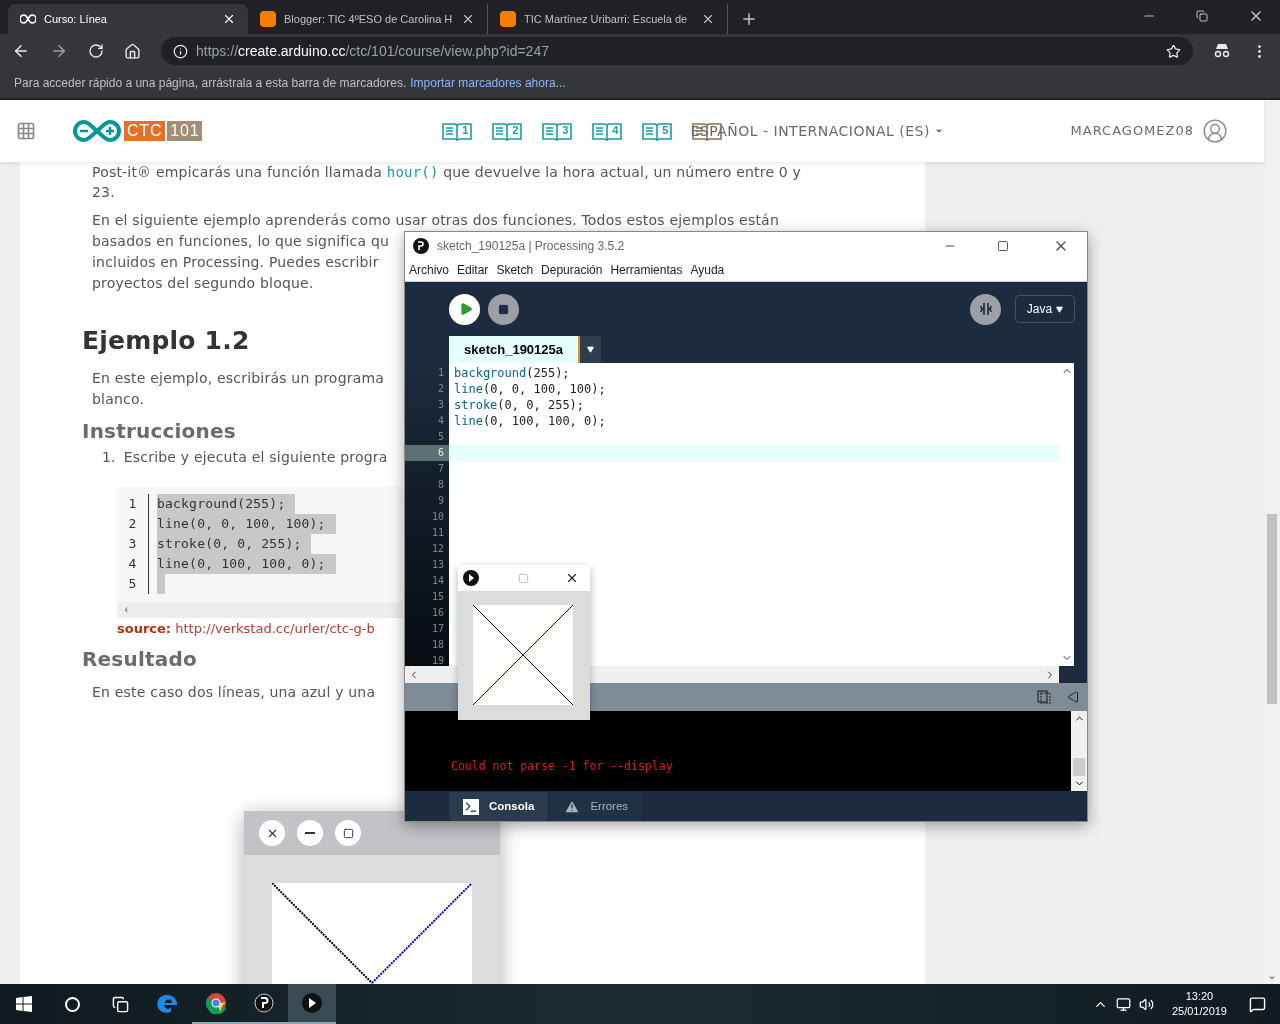  I want to click on processing-logo-icon, so click(421, 245).